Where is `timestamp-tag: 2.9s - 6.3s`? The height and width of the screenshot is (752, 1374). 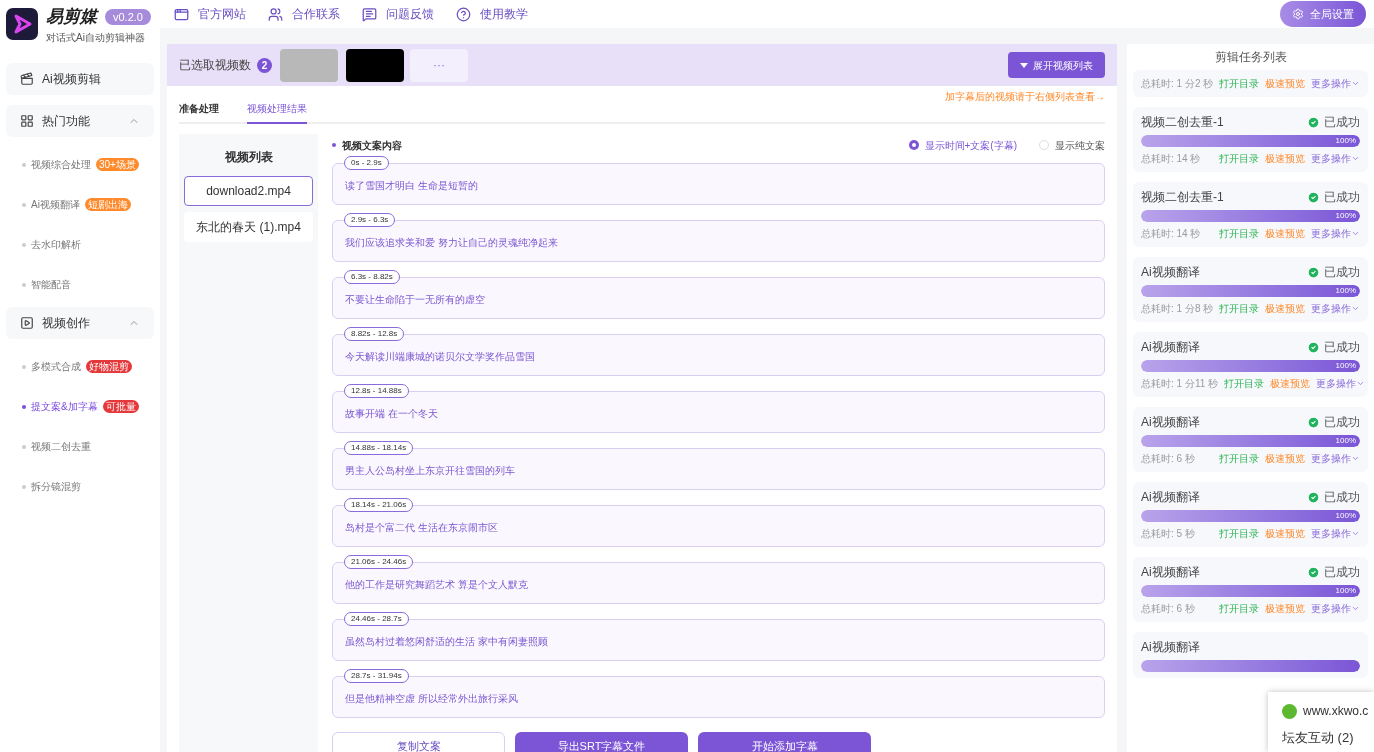
timestamp-tag: 2.9s - 6.3s is located at coordinates (370, 220).